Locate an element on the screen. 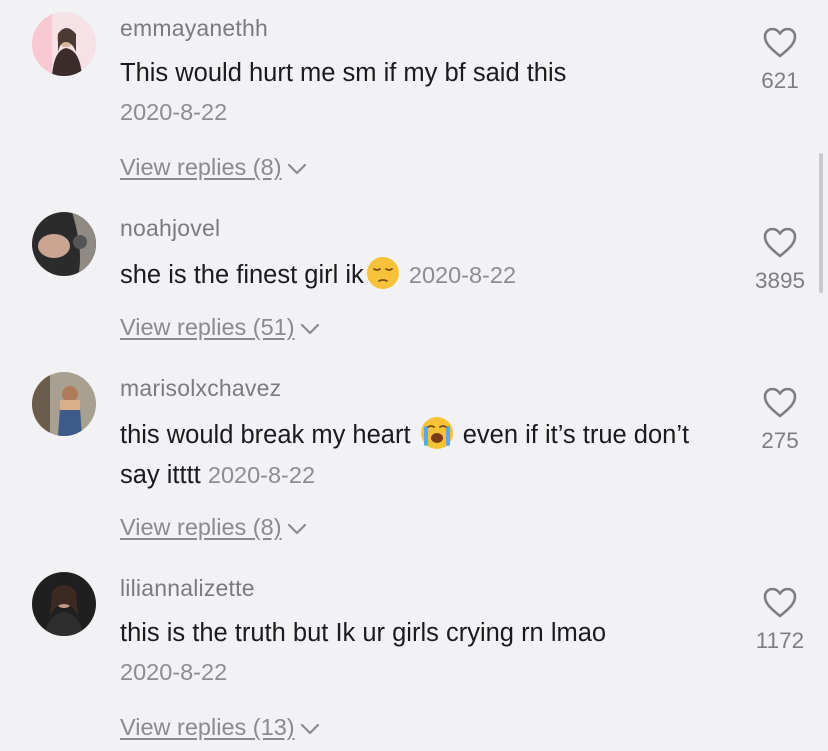  comment-username: liliannalizette is located at coordinates (187, 588).